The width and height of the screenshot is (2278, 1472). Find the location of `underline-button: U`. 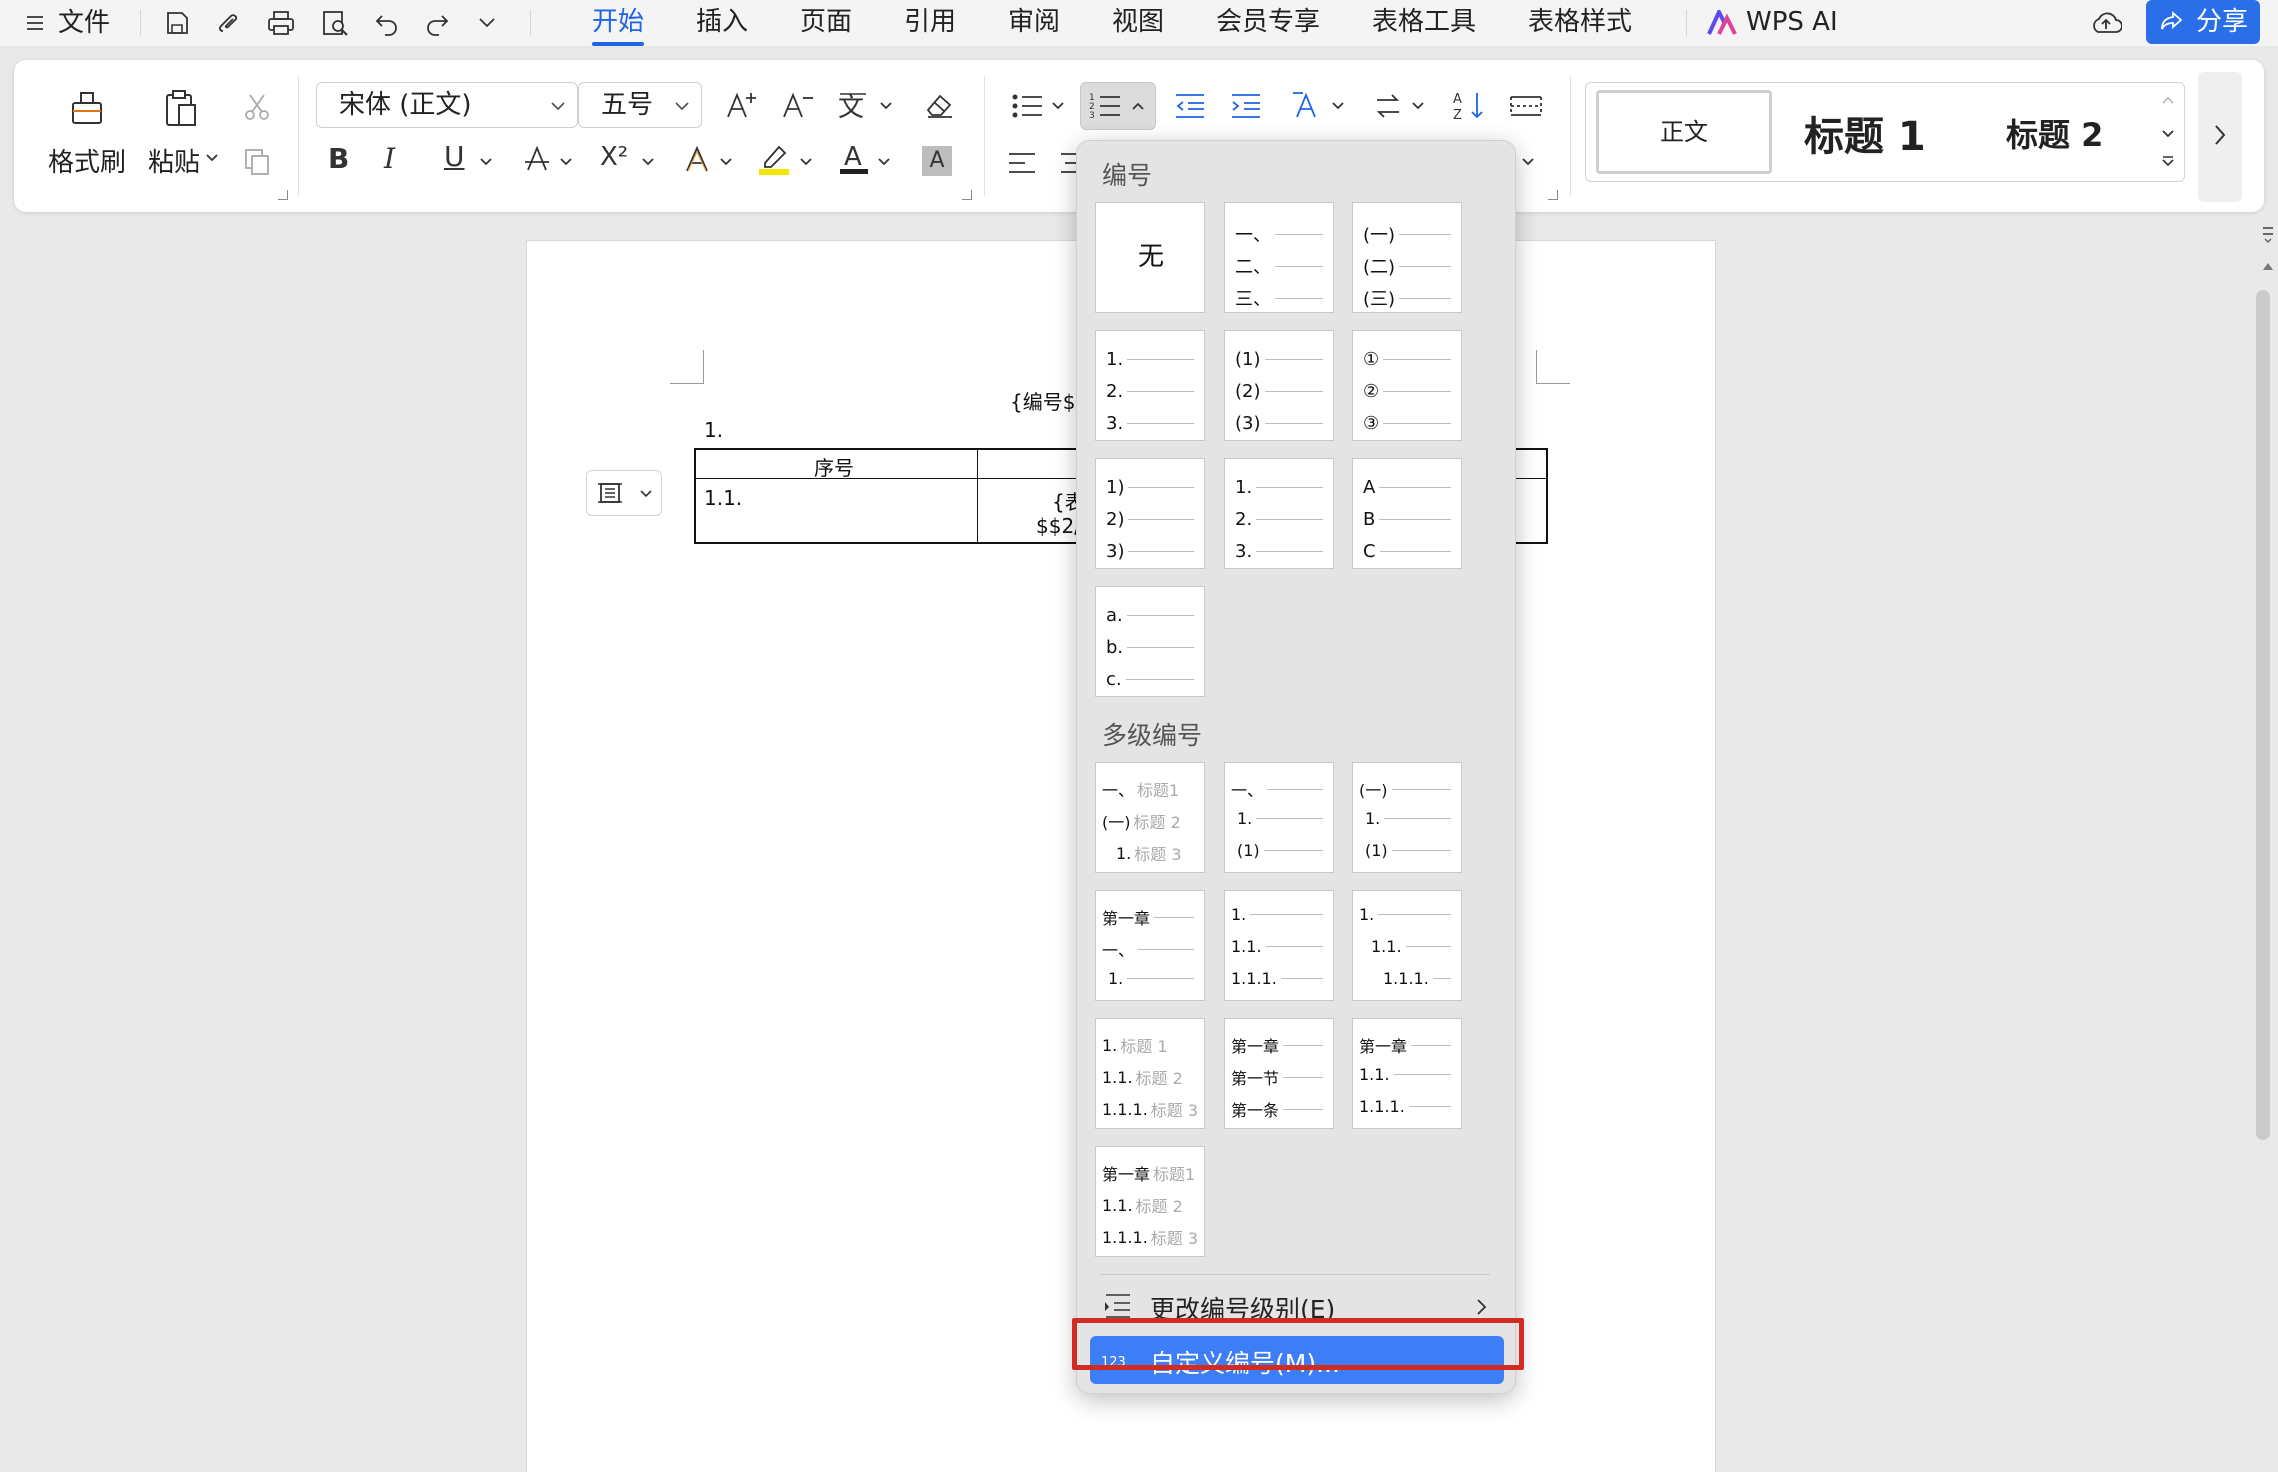

underline-button: U is located at coordinates (454, 156).